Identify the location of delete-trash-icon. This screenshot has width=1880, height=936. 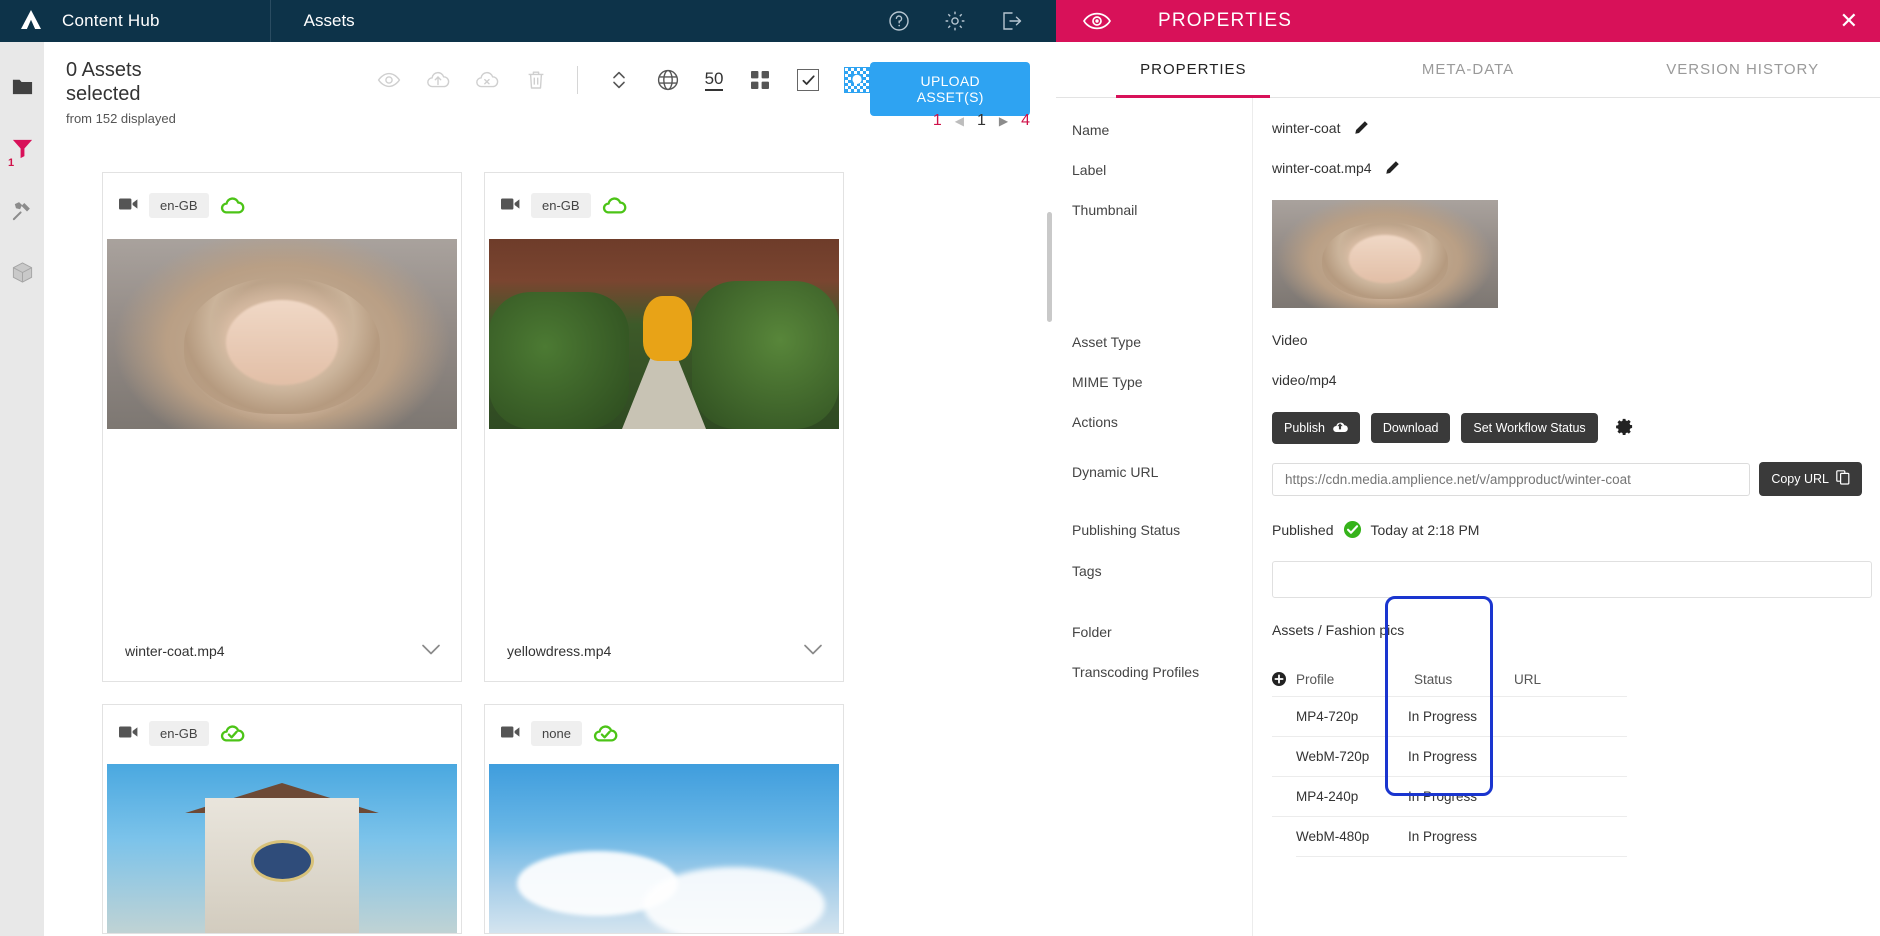
(536, 80).